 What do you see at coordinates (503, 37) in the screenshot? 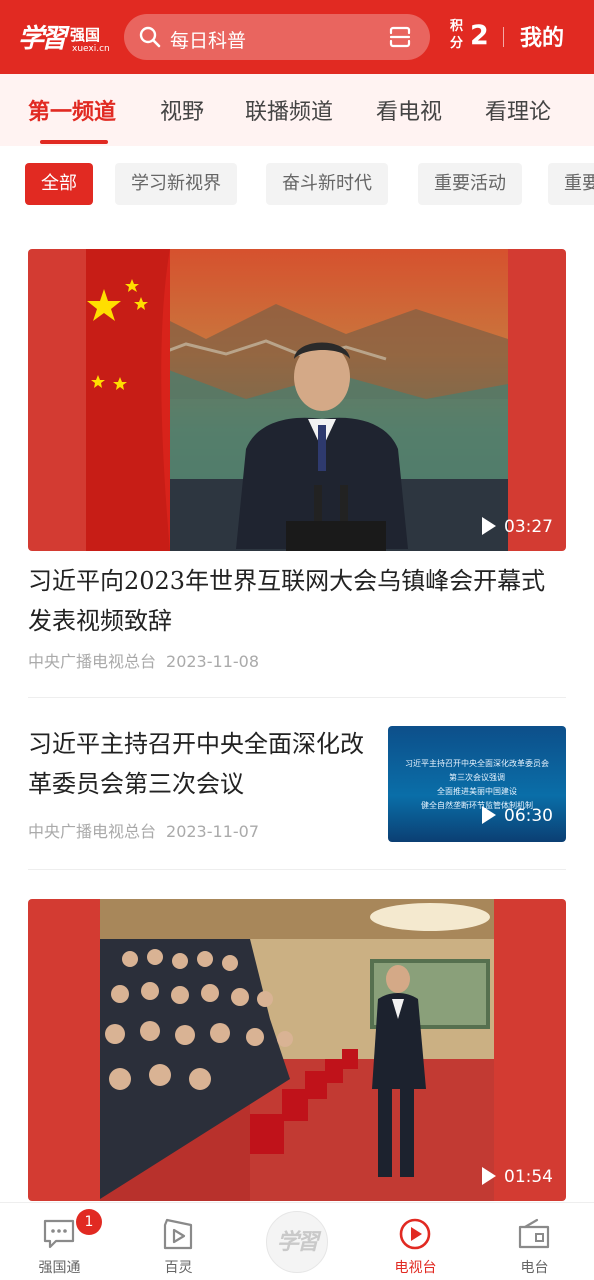
I see `header-divider` at bounding box center [503, 37].